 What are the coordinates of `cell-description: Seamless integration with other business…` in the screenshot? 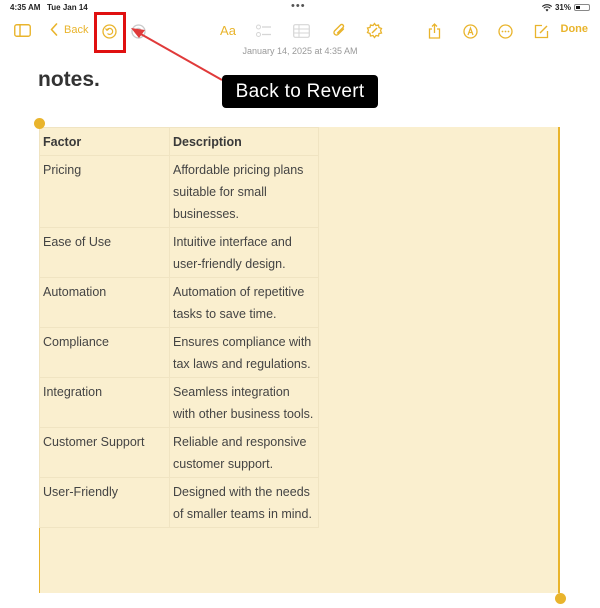 It's located at (244, 402).